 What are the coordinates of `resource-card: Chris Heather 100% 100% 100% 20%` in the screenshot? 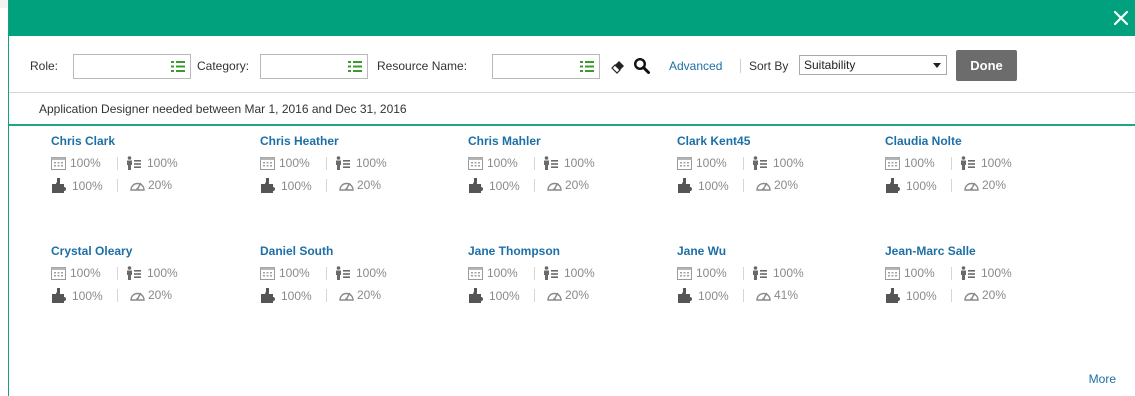 It's located at (360, 174).